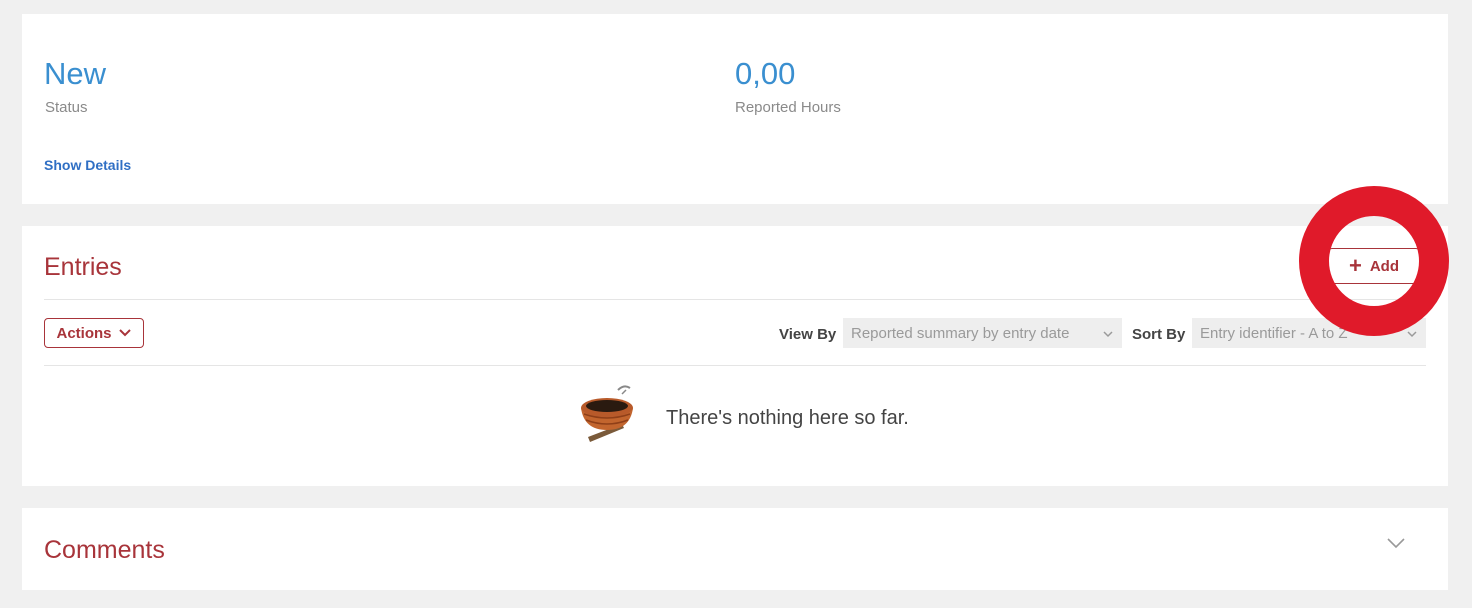 Image resolution: width=1472 pixels, height=608 pixels. Describe the element at coordinates (1159, 334) in the screenshot. I see `sort-by-label: Sort By` at that location.